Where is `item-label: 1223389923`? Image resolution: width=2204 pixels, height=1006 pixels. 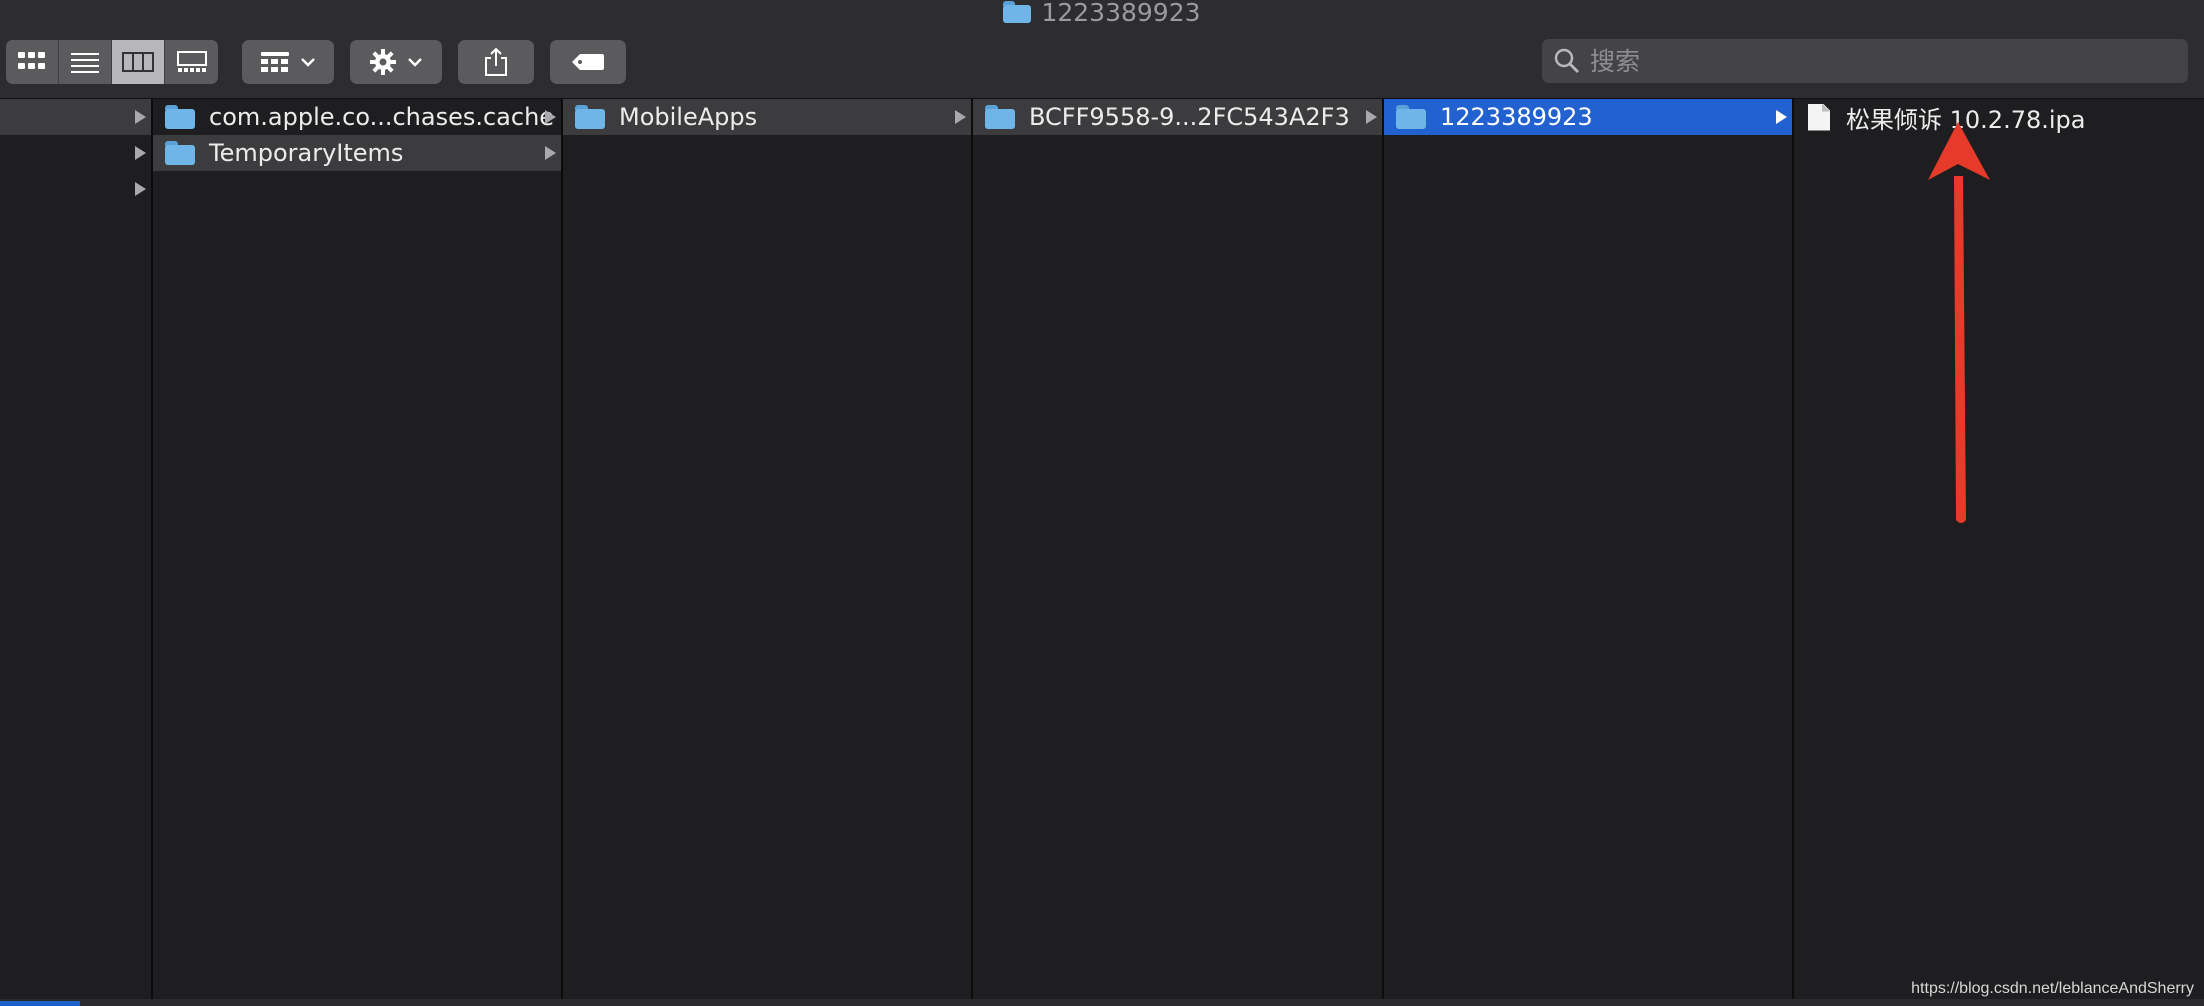 item-label: 1223389923 is located at coordinates (1516, 117).